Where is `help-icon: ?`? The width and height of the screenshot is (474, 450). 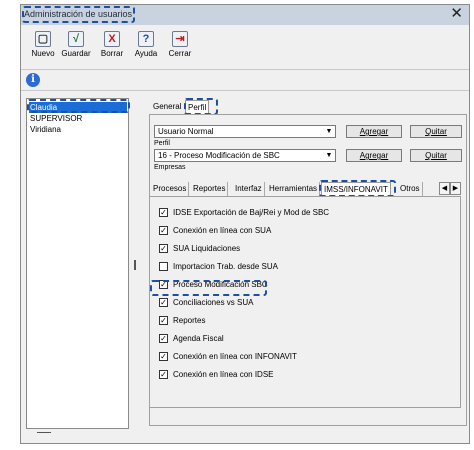
help-icon: ? is located at coordinates (146, 39).